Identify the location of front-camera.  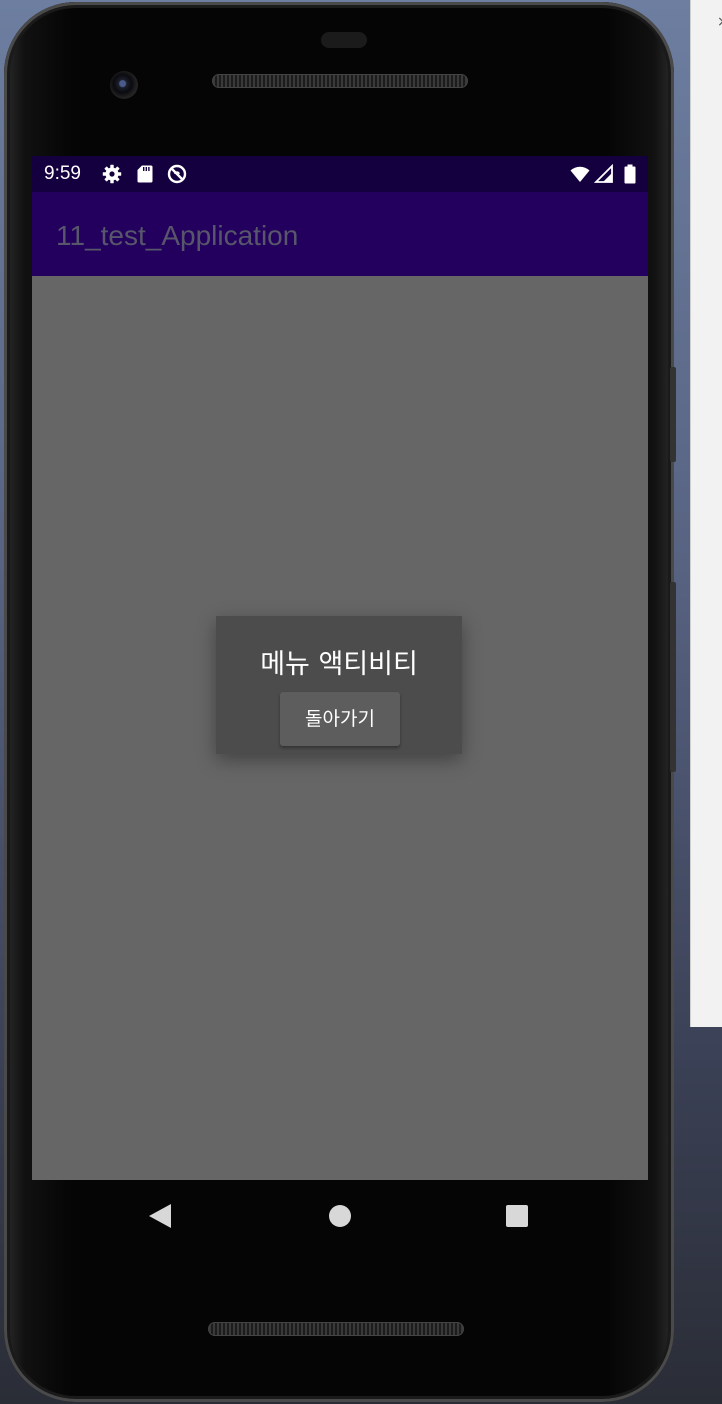
(124, 85).